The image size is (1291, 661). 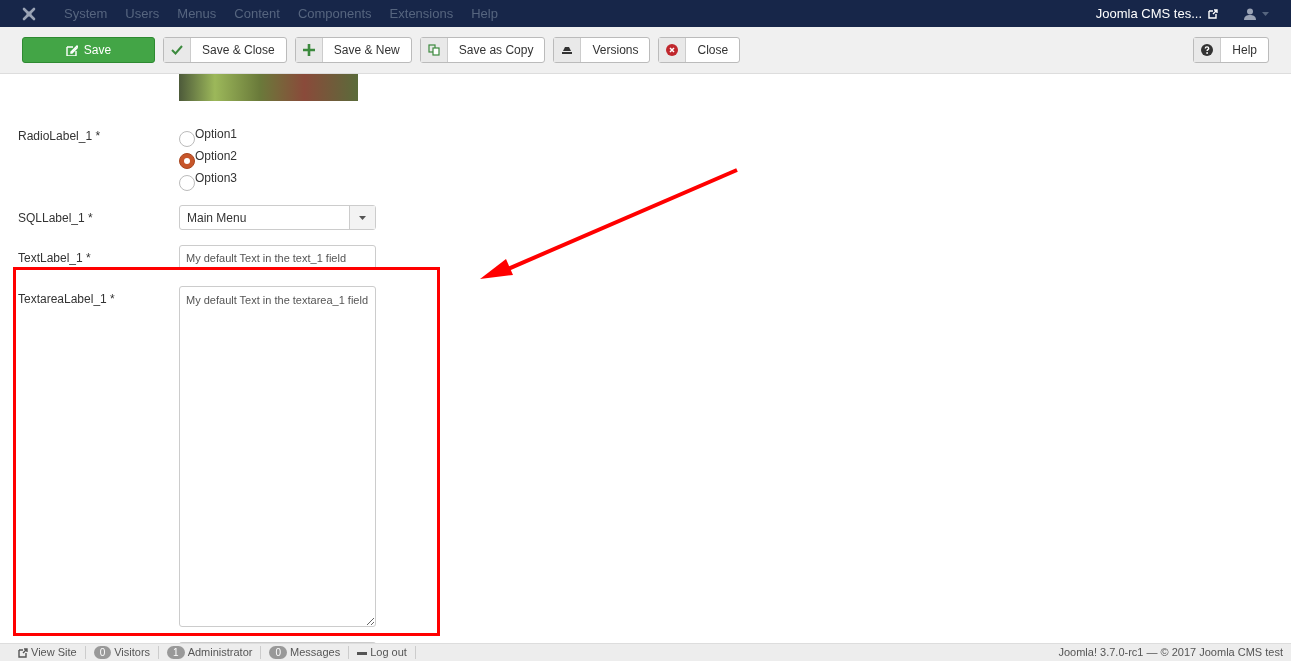 I want to click on dropdown-select: Main Menu, so click(x=277, y=217).